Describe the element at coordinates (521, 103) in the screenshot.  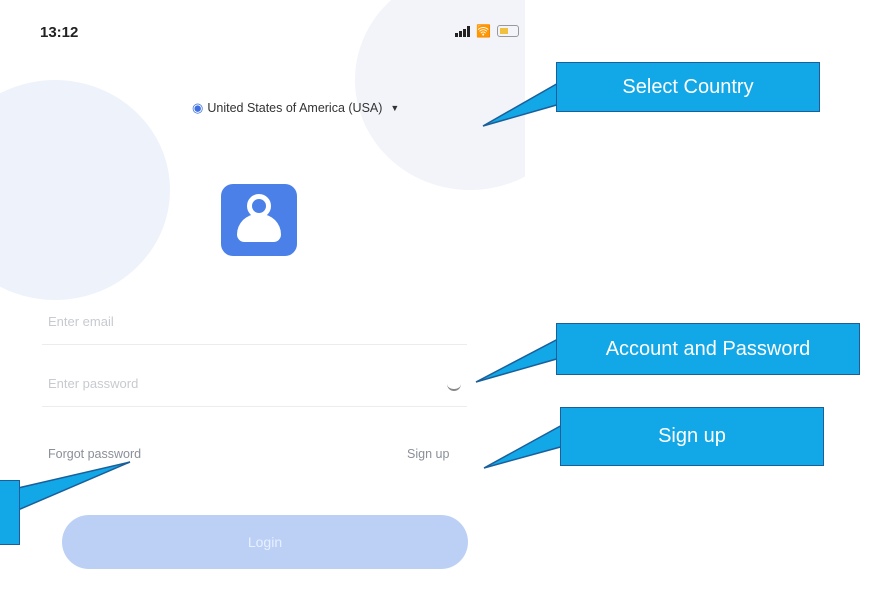
I see `country-pointer` at that location.